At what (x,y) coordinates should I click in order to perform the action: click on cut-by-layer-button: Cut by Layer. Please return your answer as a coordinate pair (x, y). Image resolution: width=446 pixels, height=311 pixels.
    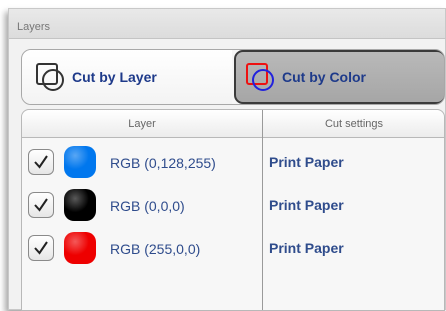
    Looking at the image, I should click on (127, 77).